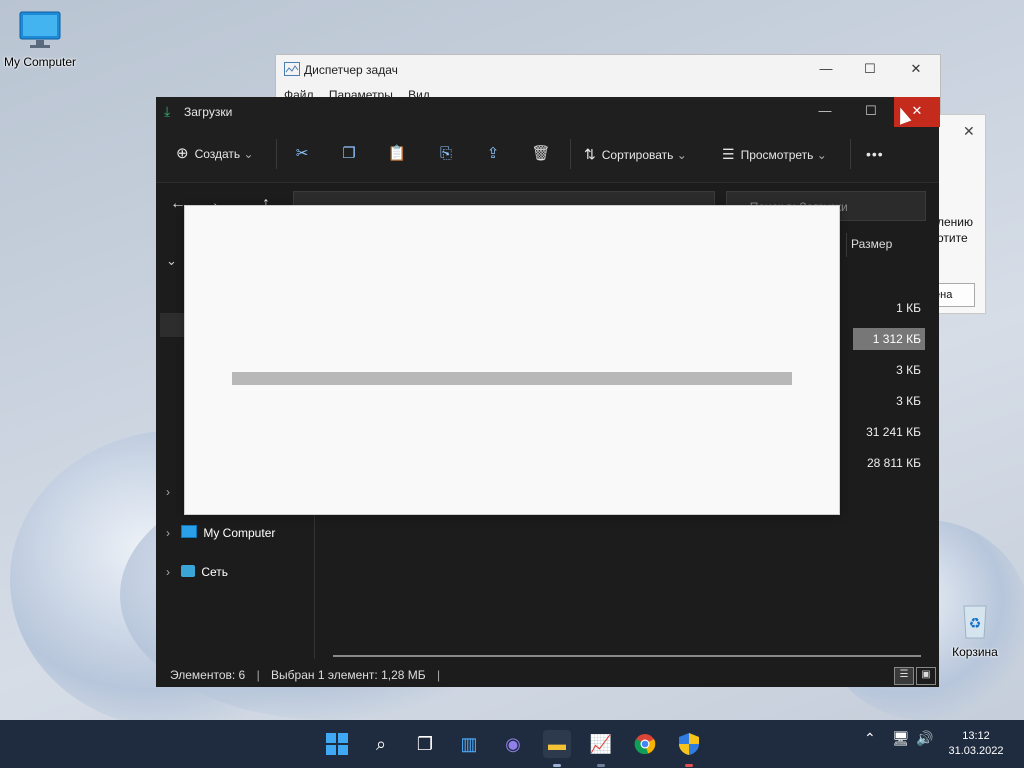  What do you see at coordinates (397, 154) in the screenshot?
I see `paste-icon: 📋` at bounding box center [397, 154].